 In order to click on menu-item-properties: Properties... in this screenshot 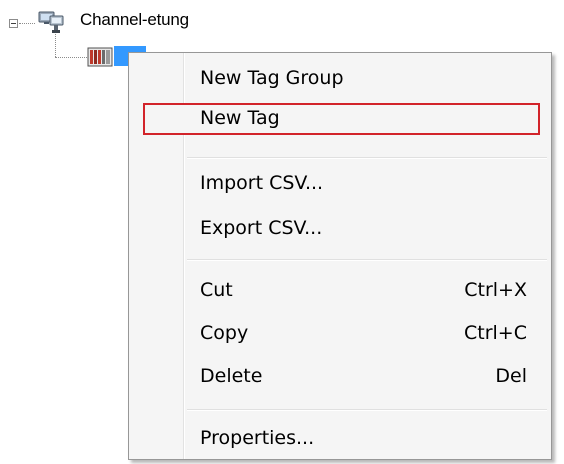, I will do `click(340, 438)`.